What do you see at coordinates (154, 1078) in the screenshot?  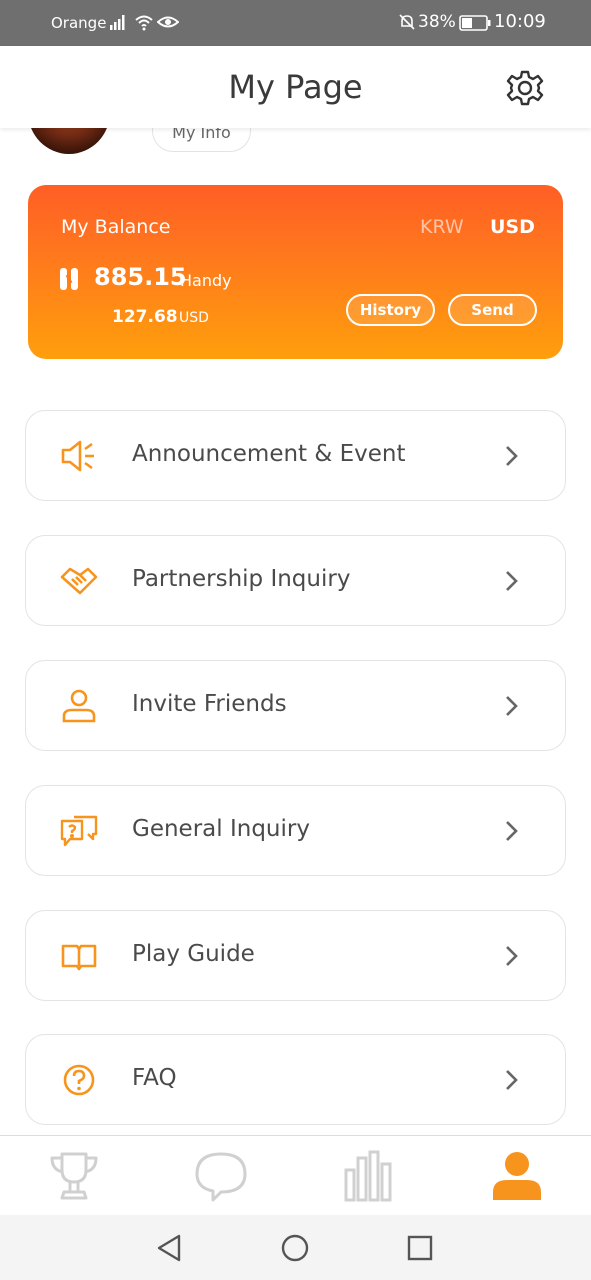 I see `menu-item-label: FAQ` at bounding box center [154, 1078].